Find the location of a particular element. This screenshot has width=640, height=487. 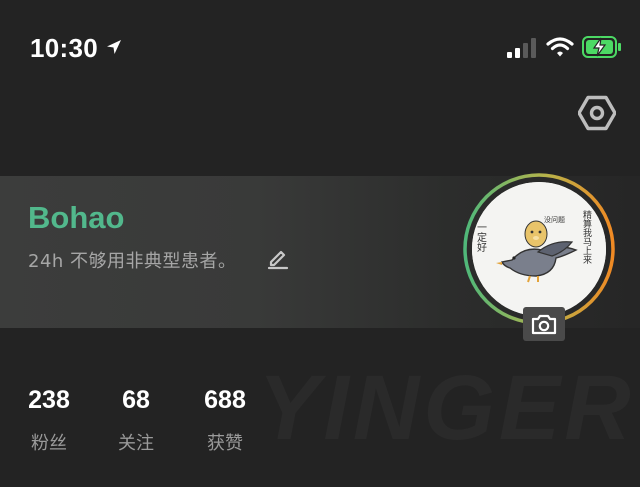

signal-icon is located at coordinates (521, 48).